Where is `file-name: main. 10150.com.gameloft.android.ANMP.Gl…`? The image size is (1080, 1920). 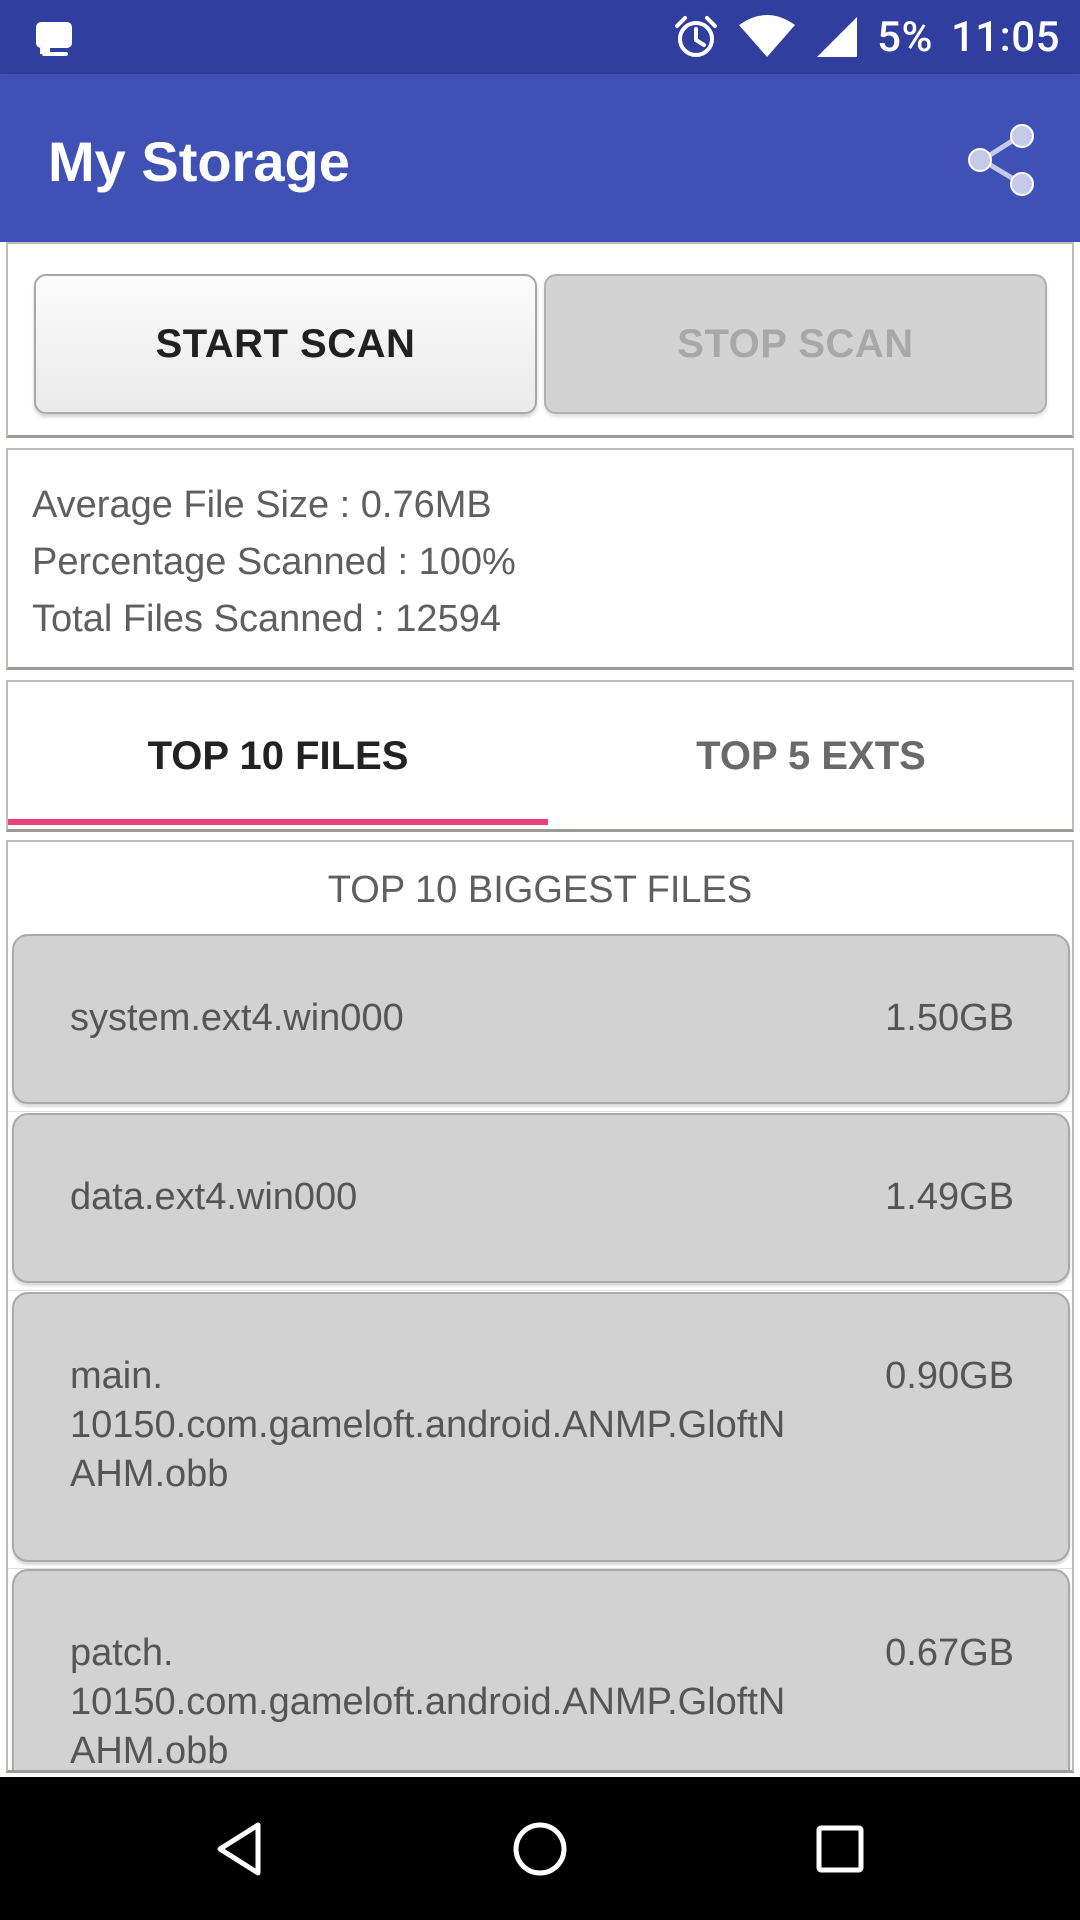 file-name: main. 10150.com.gameloft.android.ANMP.Gl… is located at coordinates (428, 1425).